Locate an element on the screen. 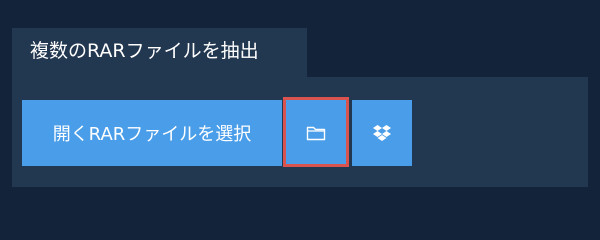 The height and width of the screenshot is (240, 600). open-from-dropbox-button is located at coordinates (382, 133).